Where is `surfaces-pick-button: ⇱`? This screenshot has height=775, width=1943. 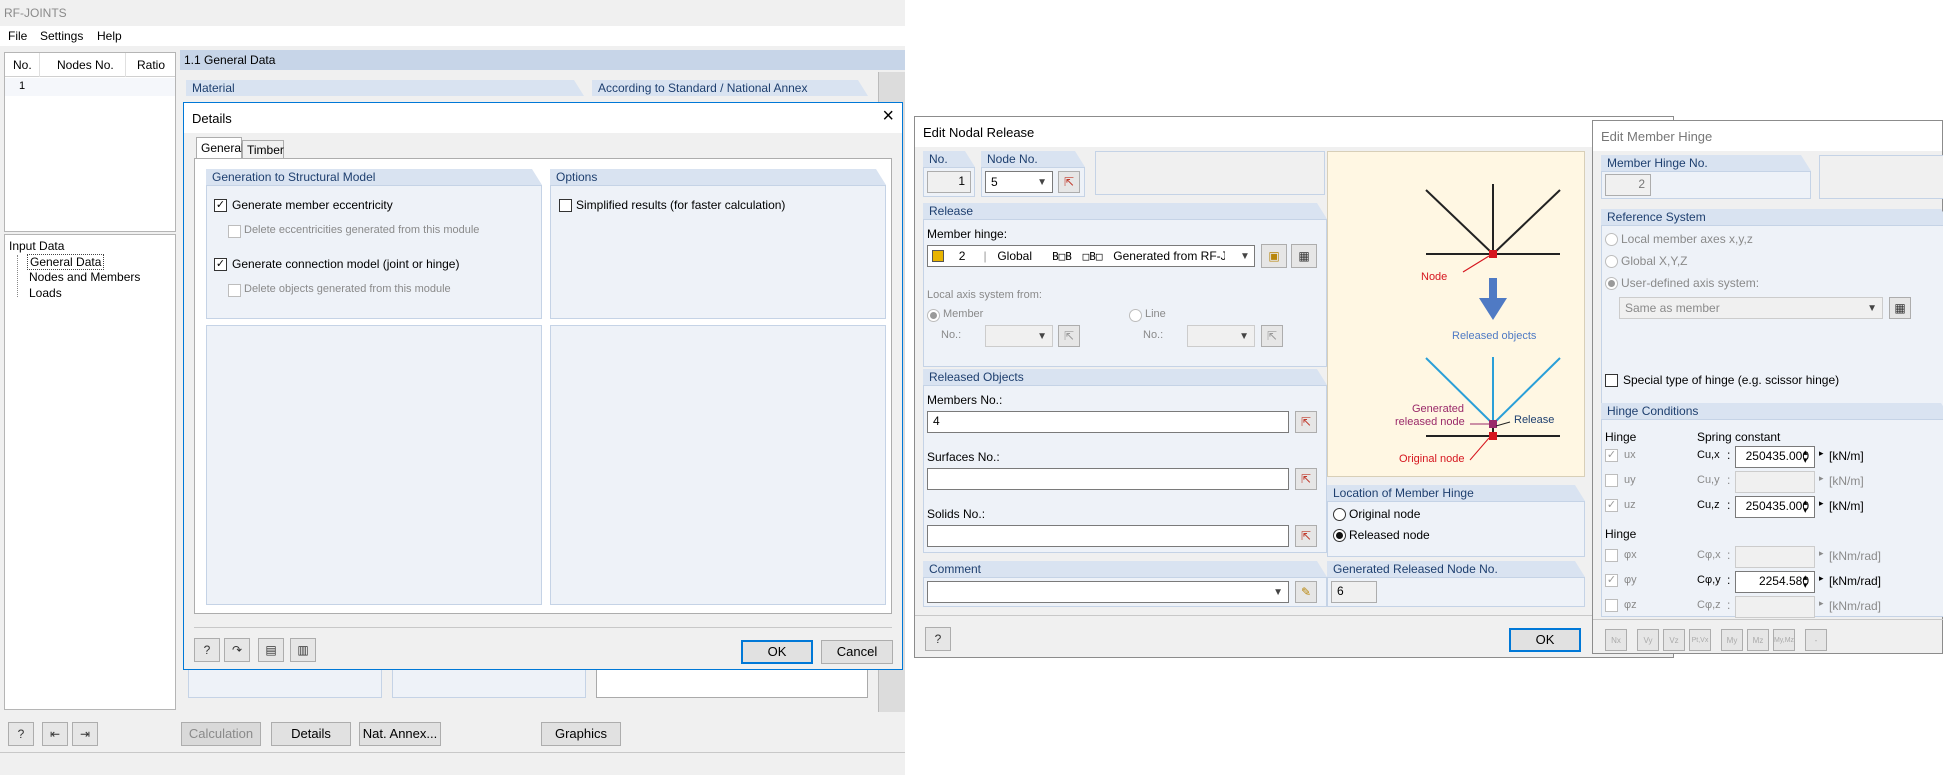 surfaces-pick-button: ⇱ is located at coordinates (1306, 479).